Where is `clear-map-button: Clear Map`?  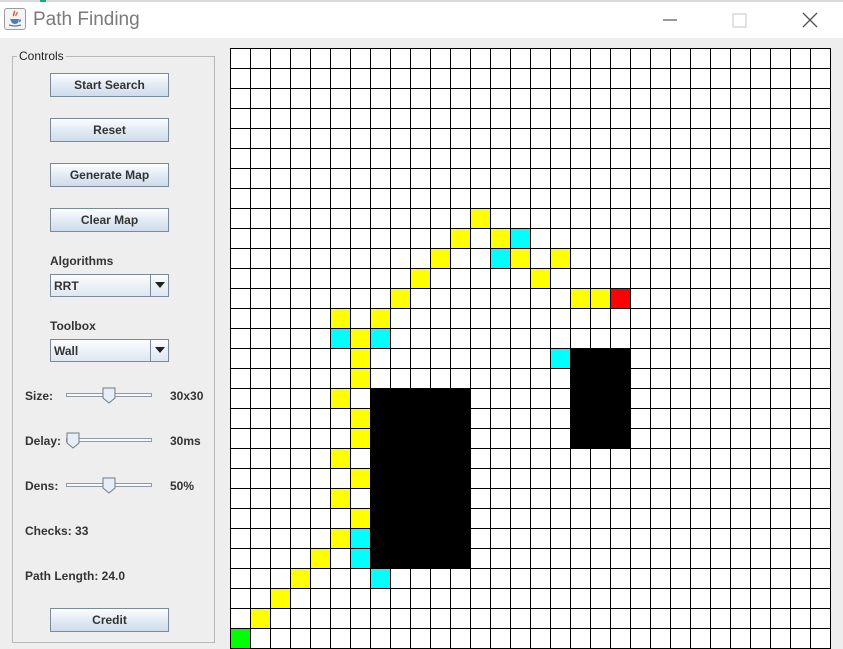
clear-map-button: Clear Map is located at coordinates (109, 220).